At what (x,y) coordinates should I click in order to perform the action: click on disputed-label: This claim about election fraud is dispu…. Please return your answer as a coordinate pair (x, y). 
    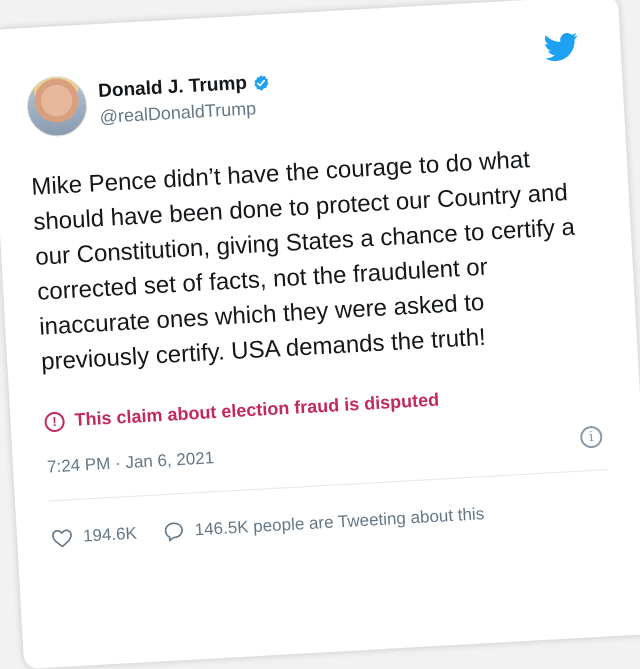
    Looking at the image, I should click on (257, 410).